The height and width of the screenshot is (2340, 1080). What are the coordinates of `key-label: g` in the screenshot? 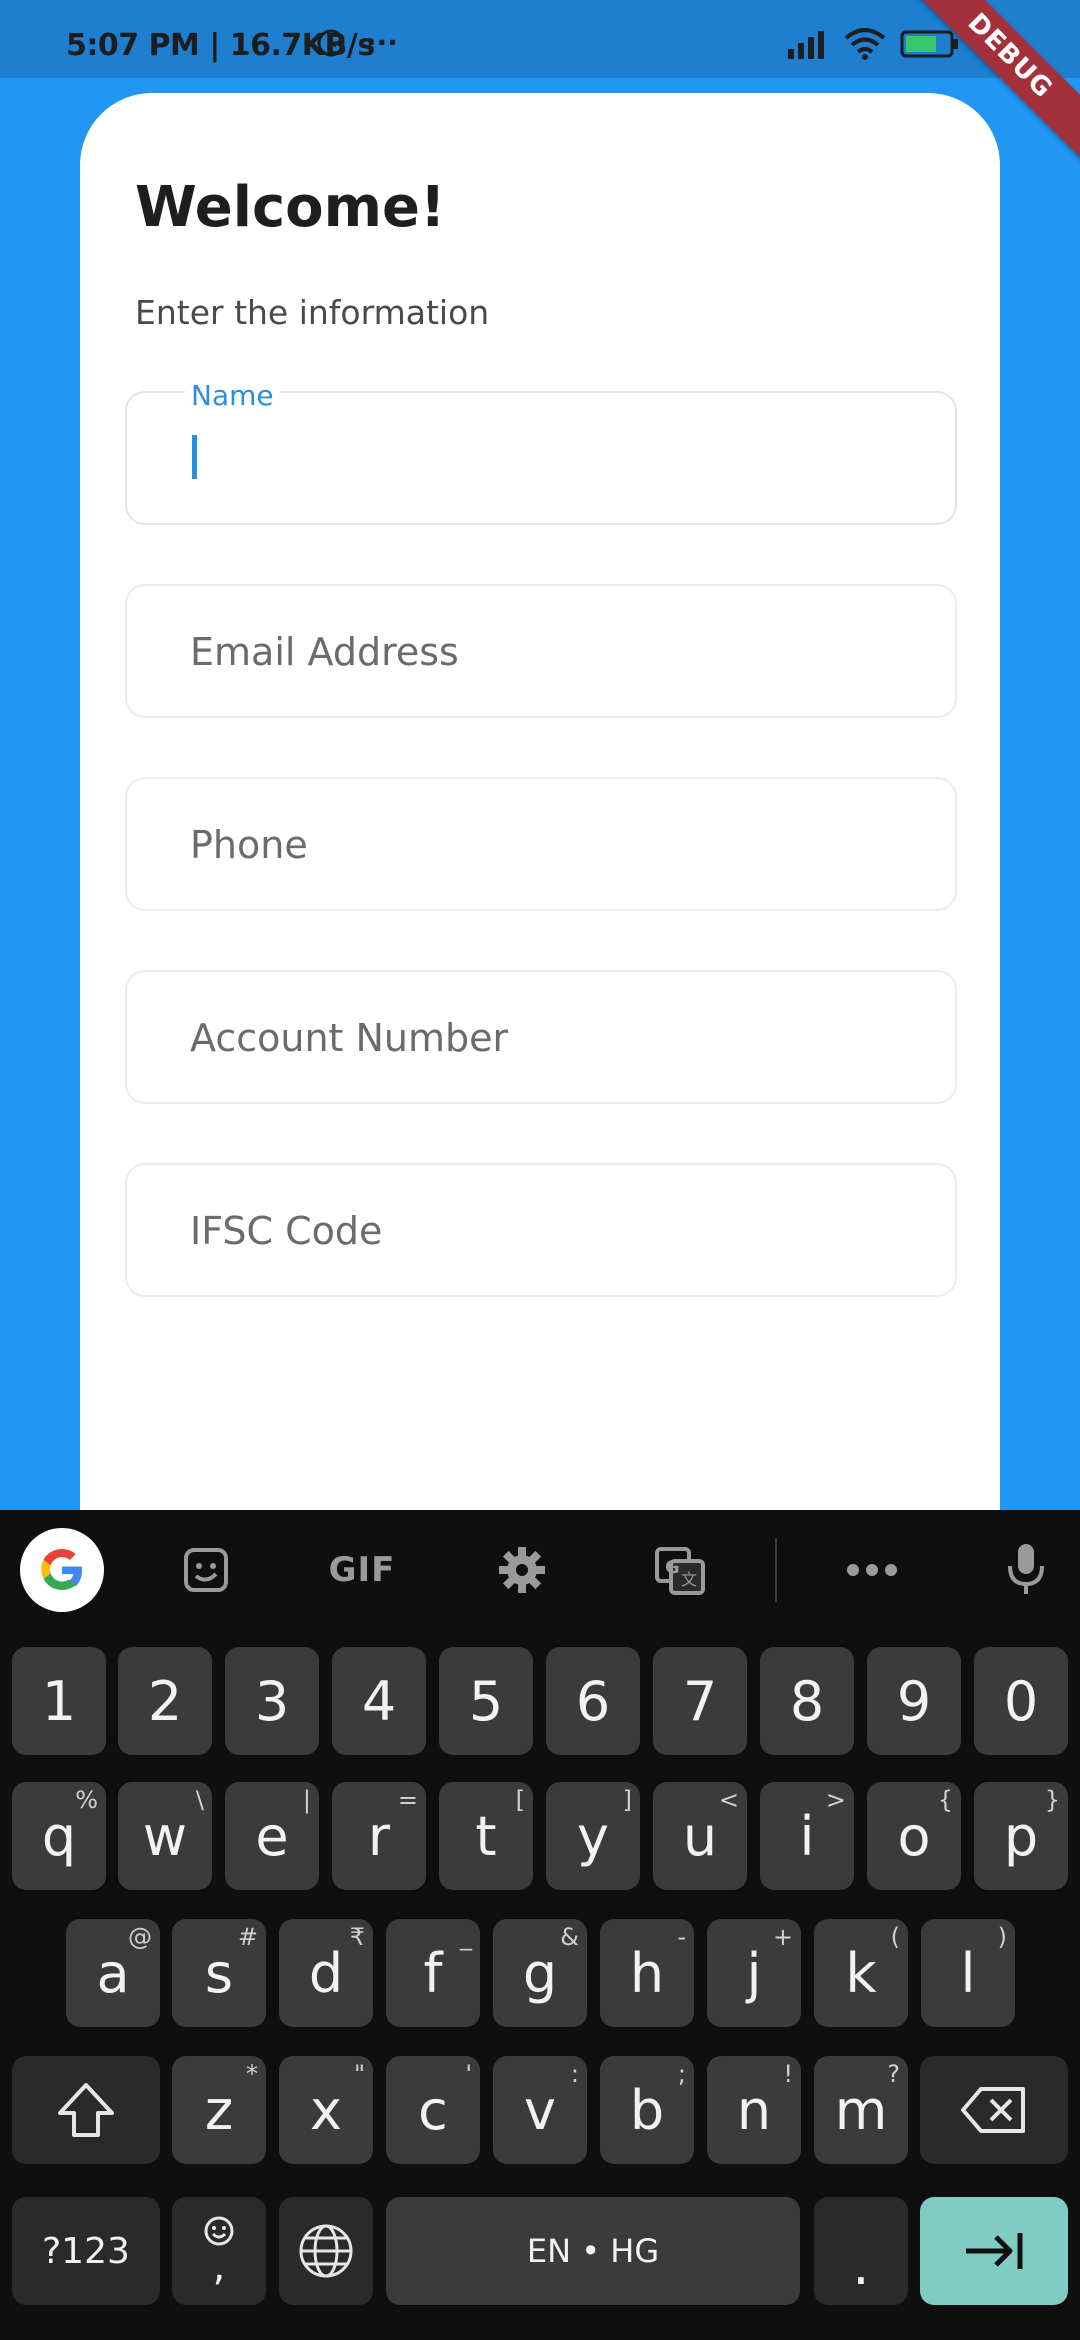 It's located at (540, 1973).